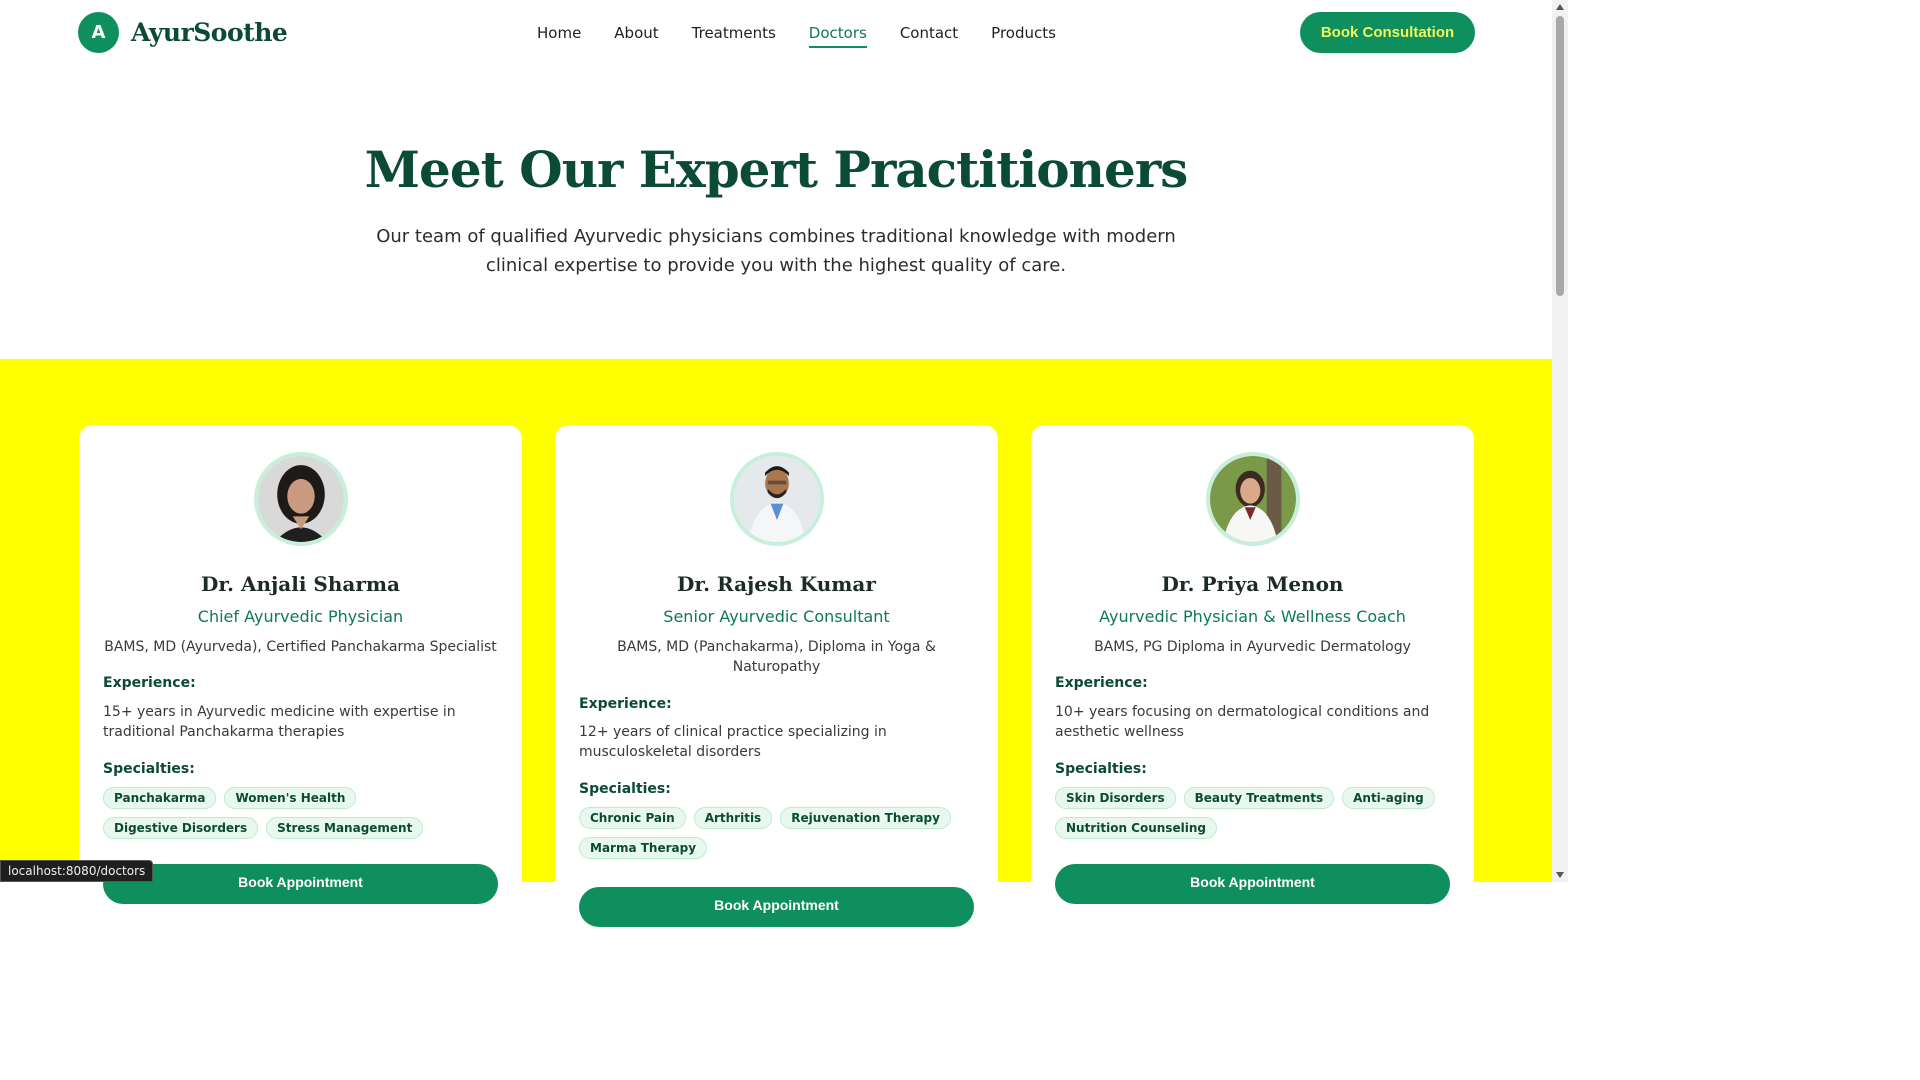  I want to click on page-title: Meet Our Expert Practitioners, so click(776, 169).